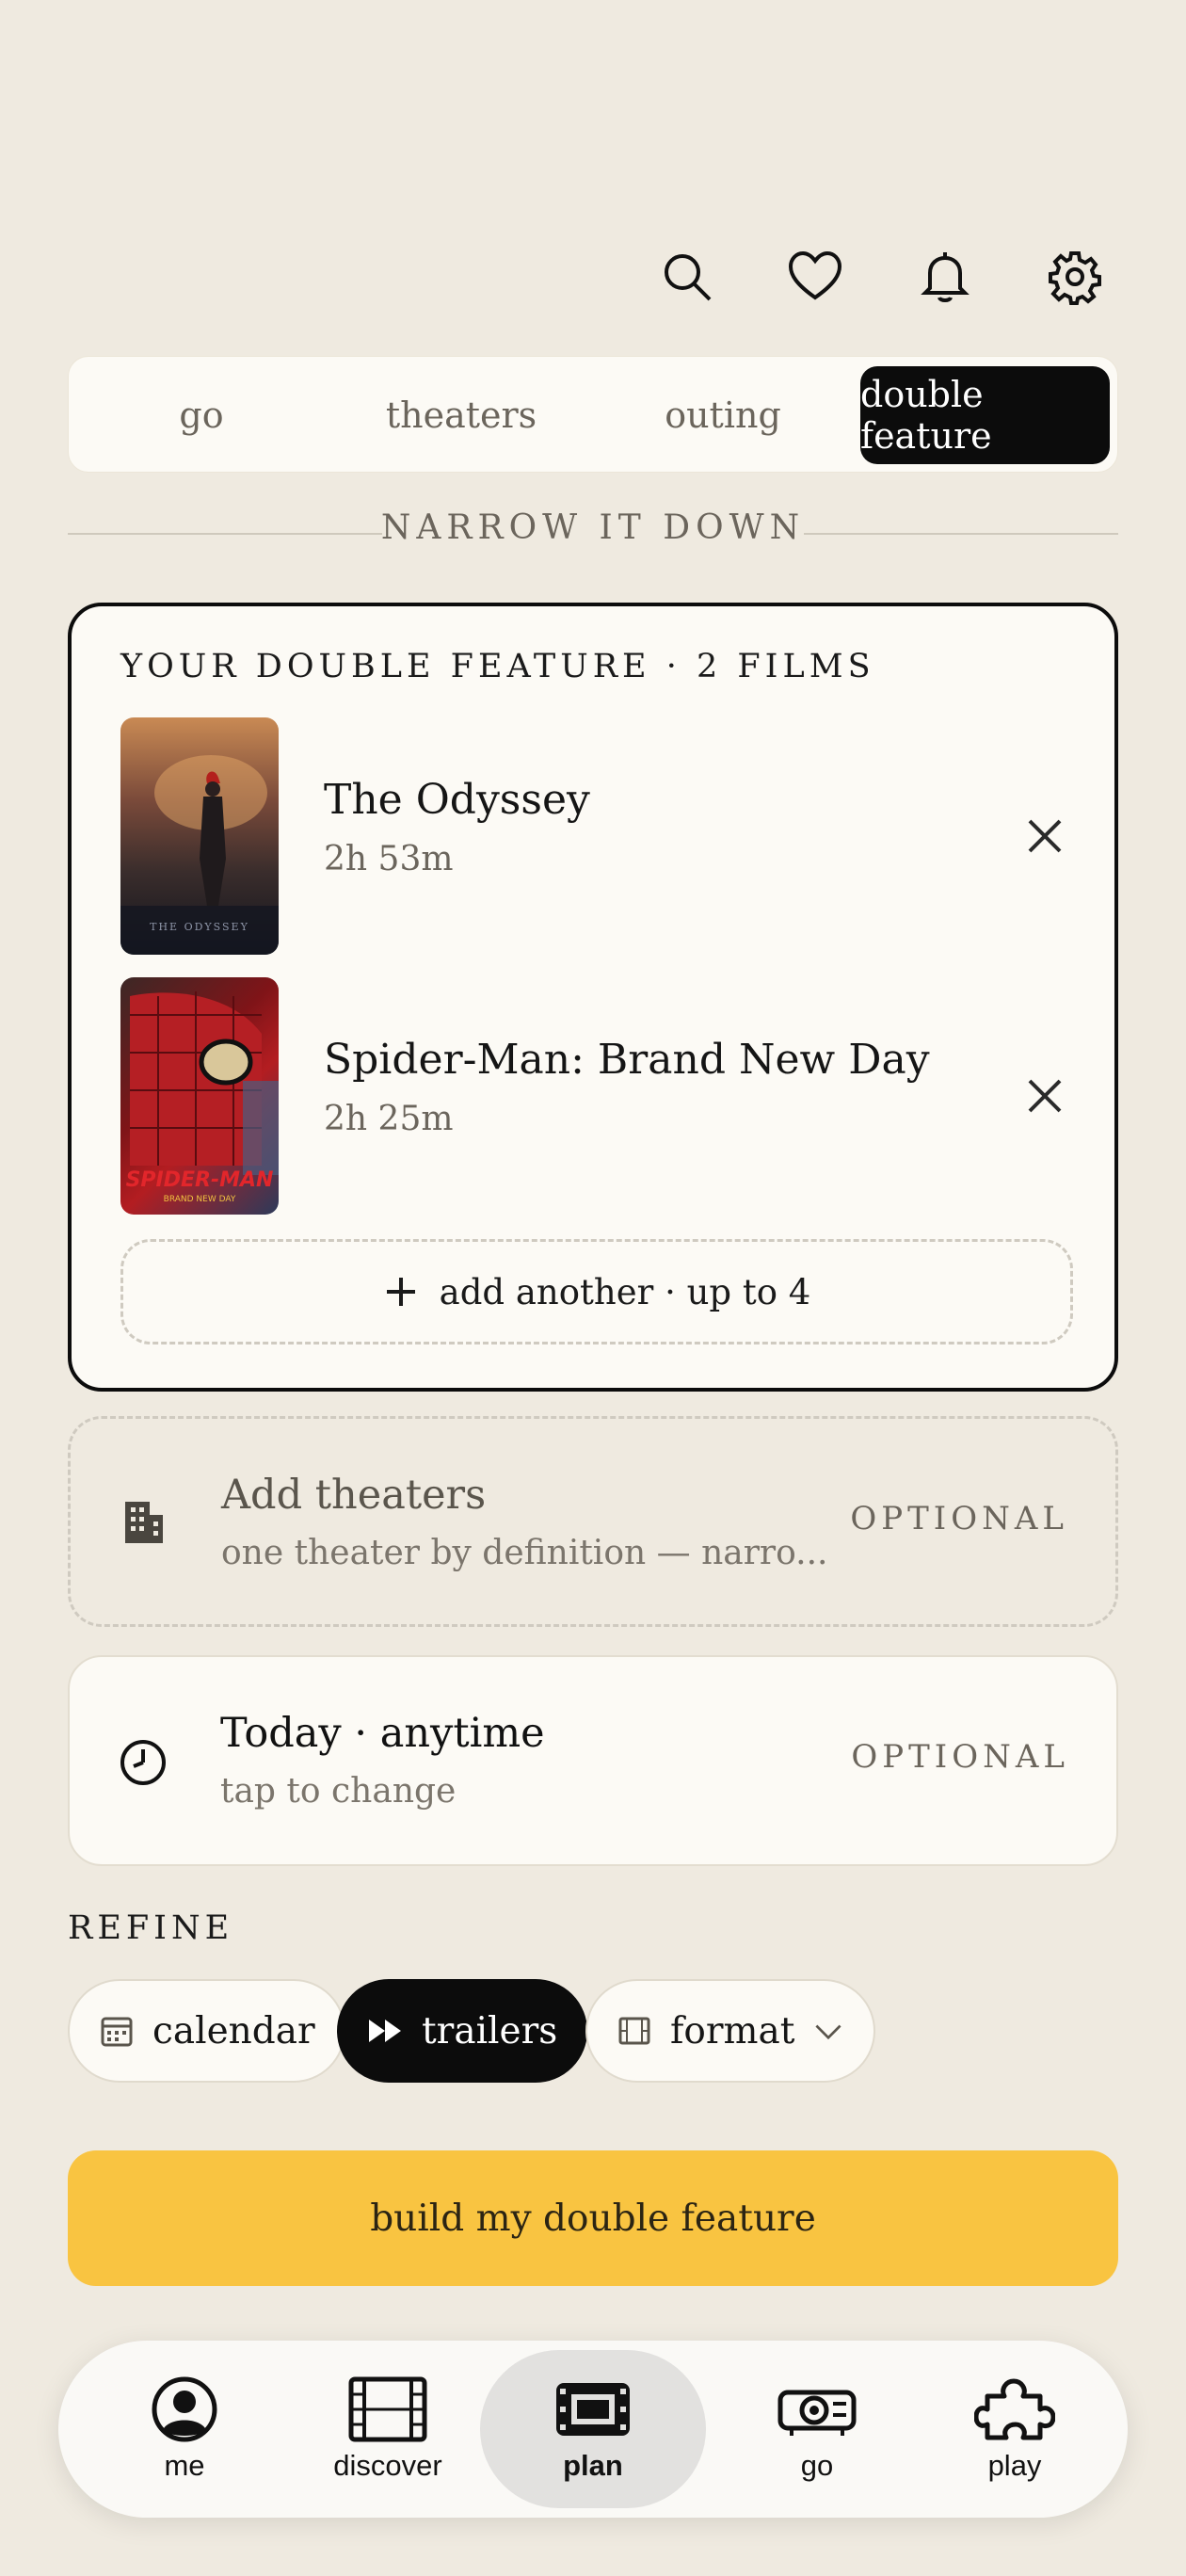  What do you see at coordinates (490, 2031) in the screenshot?
I see `chip-label: trailers` at bounding box center [490, 2031].